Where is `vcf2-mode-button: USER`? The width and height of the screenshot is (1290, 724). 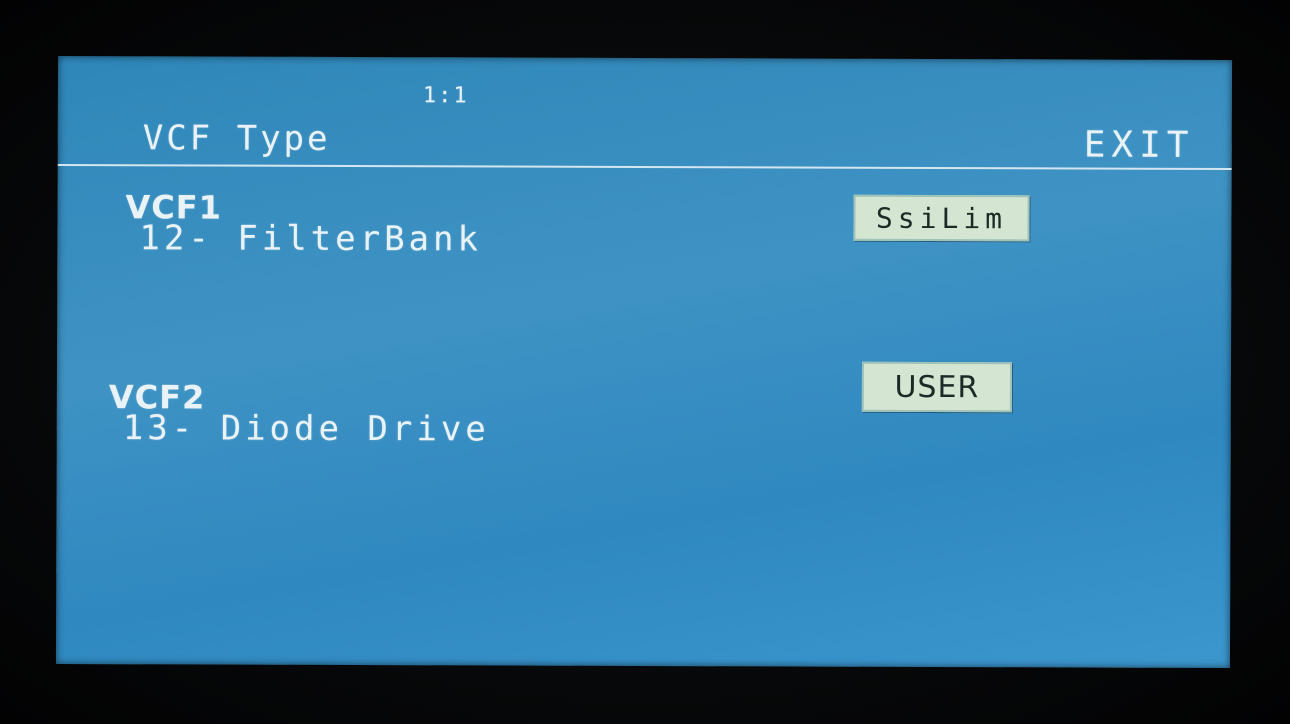
vcf2-mode-button: USER is located at coordinates (937, 387).